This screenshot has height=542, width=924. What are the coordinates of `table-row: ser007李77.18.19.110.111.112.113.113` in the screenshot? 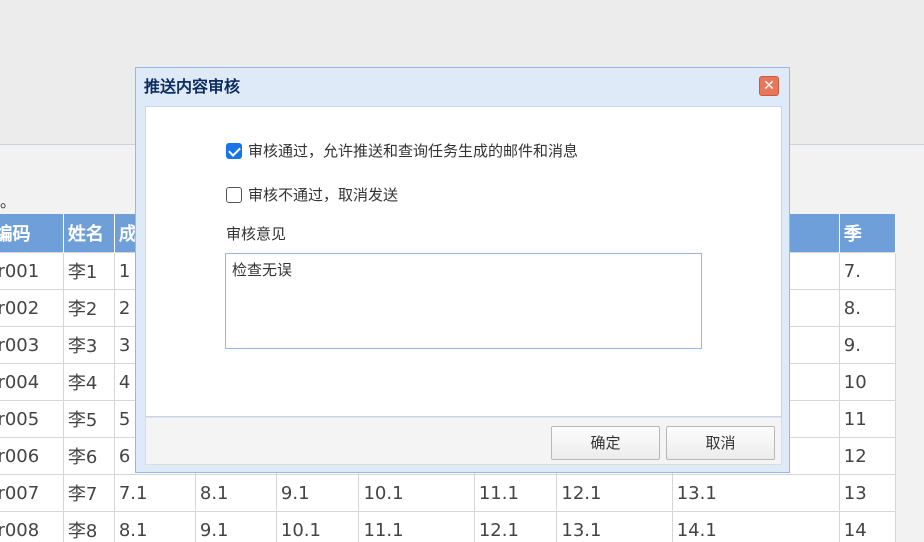 It's located at (448, 493).